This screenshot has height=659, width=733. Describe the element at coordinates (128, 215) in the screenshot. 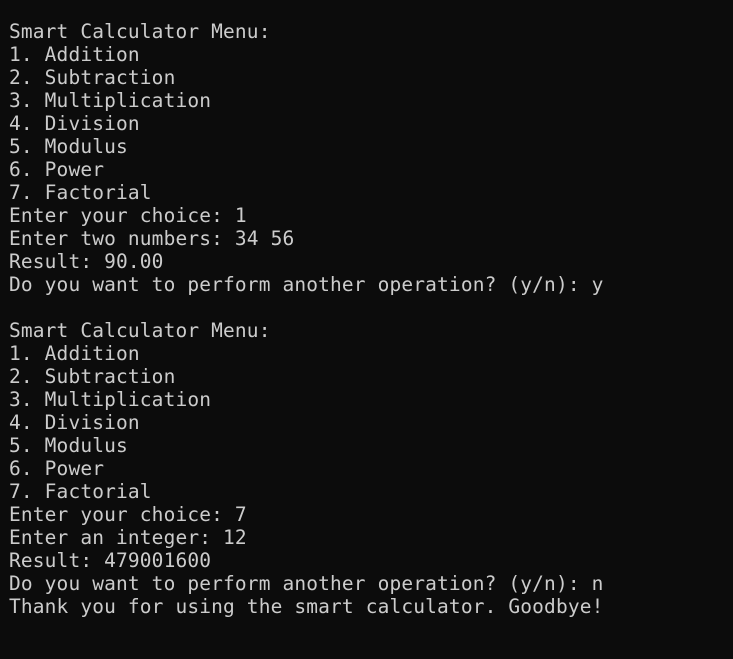

I see `terminal-line: Enter your choice: 1` at that location.